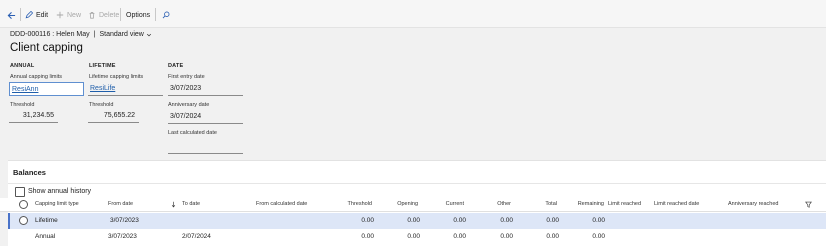  What do you see at coordinates (22, 66) in the screenshot?
I see `annual-group-title: ANNUAL` at bounding box center [22, 66].